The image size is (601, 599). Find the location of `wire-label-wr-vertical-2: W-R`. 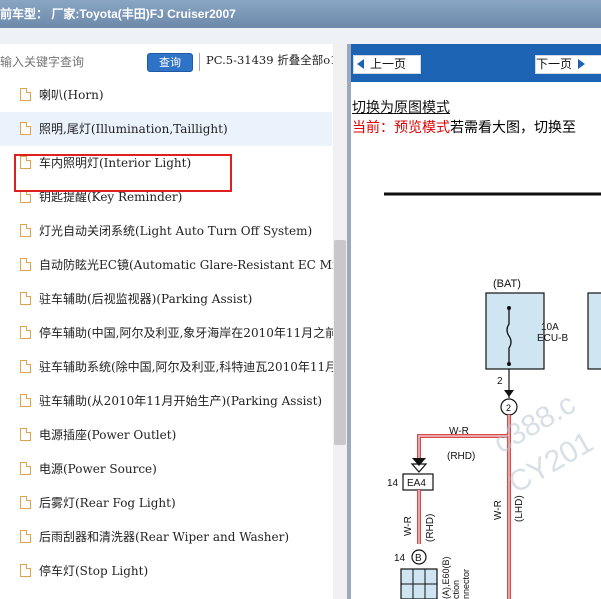

wire-label-wr-vertical-2: W-R is located at coordinates (498, 510).